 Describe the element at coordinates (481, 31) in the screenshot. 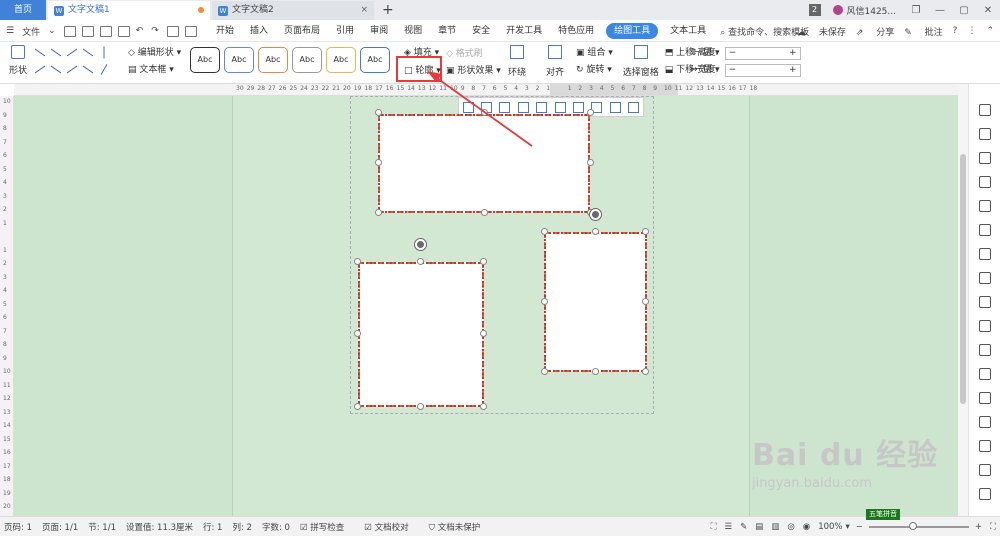

I see `tab-security: 安全` at that location.